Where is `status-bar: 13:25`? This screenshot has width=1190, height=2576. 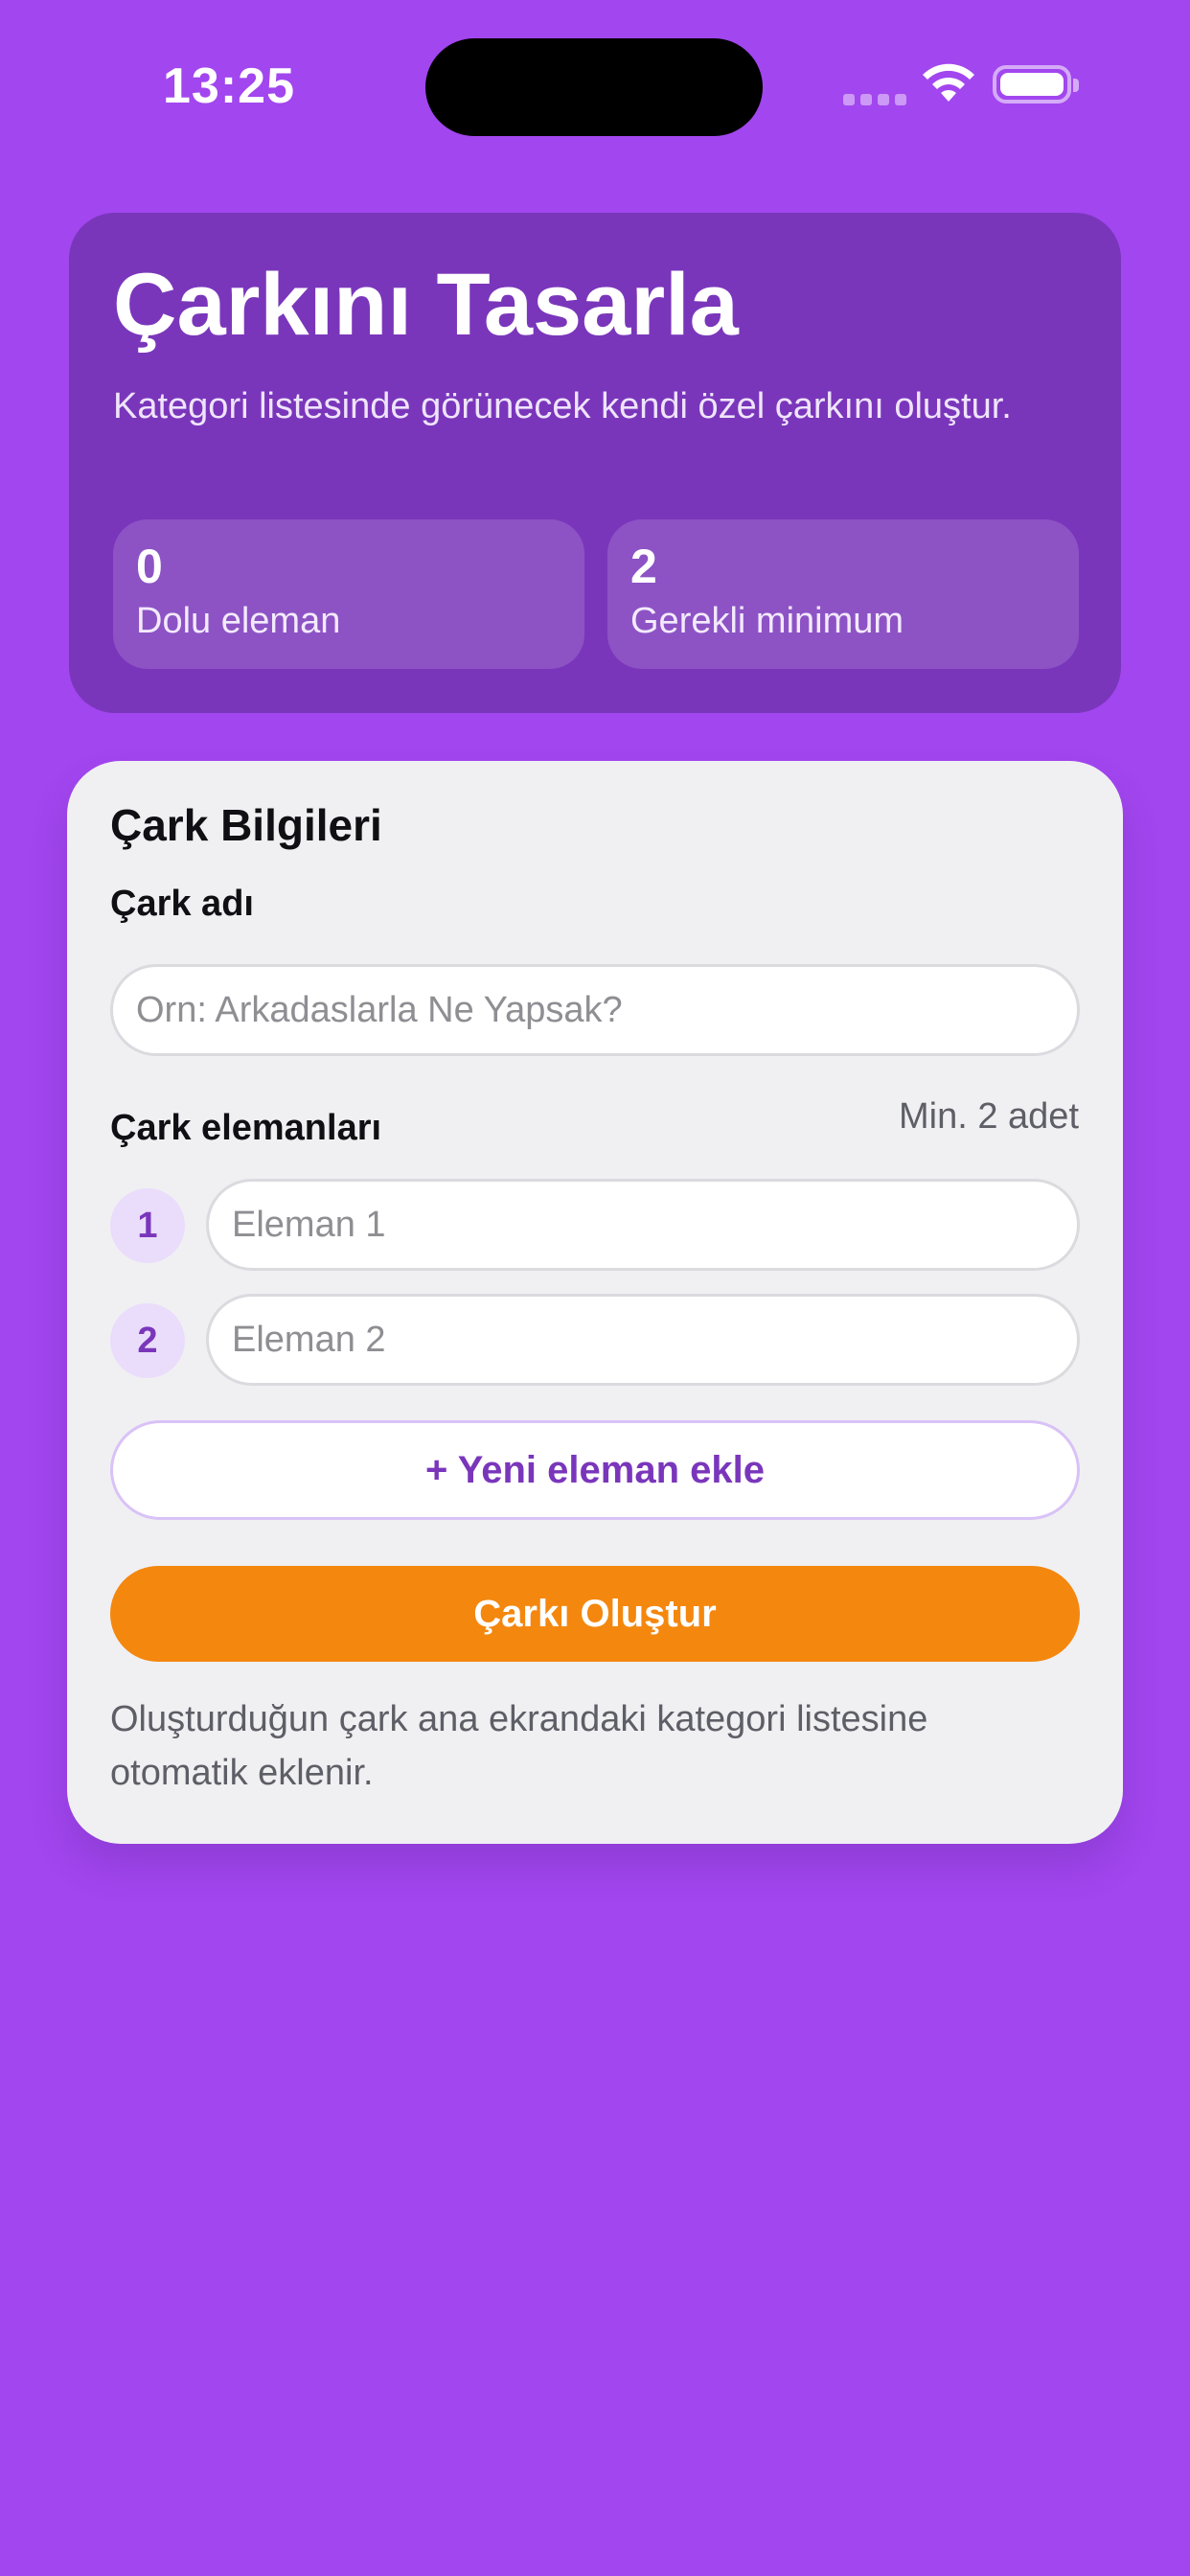 status-bar: 13:25 is located at coordinates (595, 86).